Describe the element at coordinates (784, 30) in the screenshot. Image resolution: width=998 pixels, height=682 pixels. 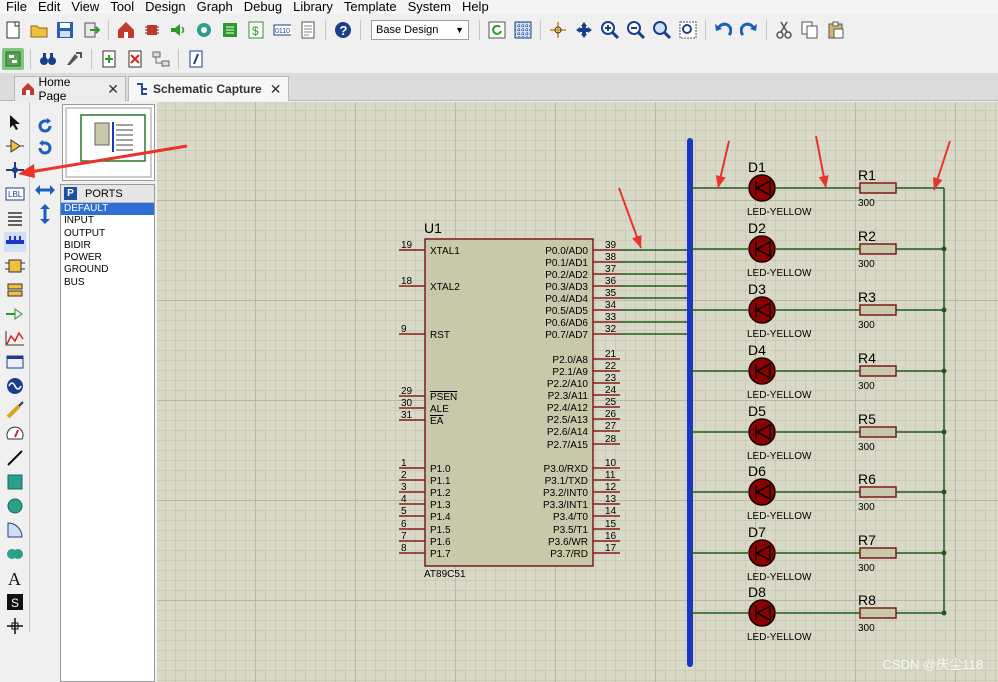
I see `cut-button` at that location.